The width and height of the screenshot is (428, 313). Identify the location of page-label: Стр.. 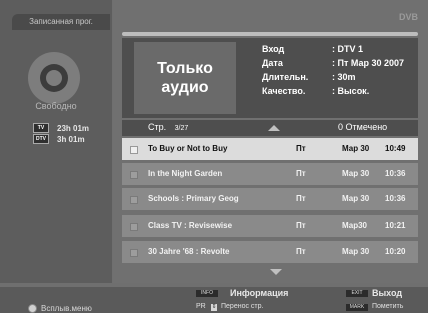
(157, 127).